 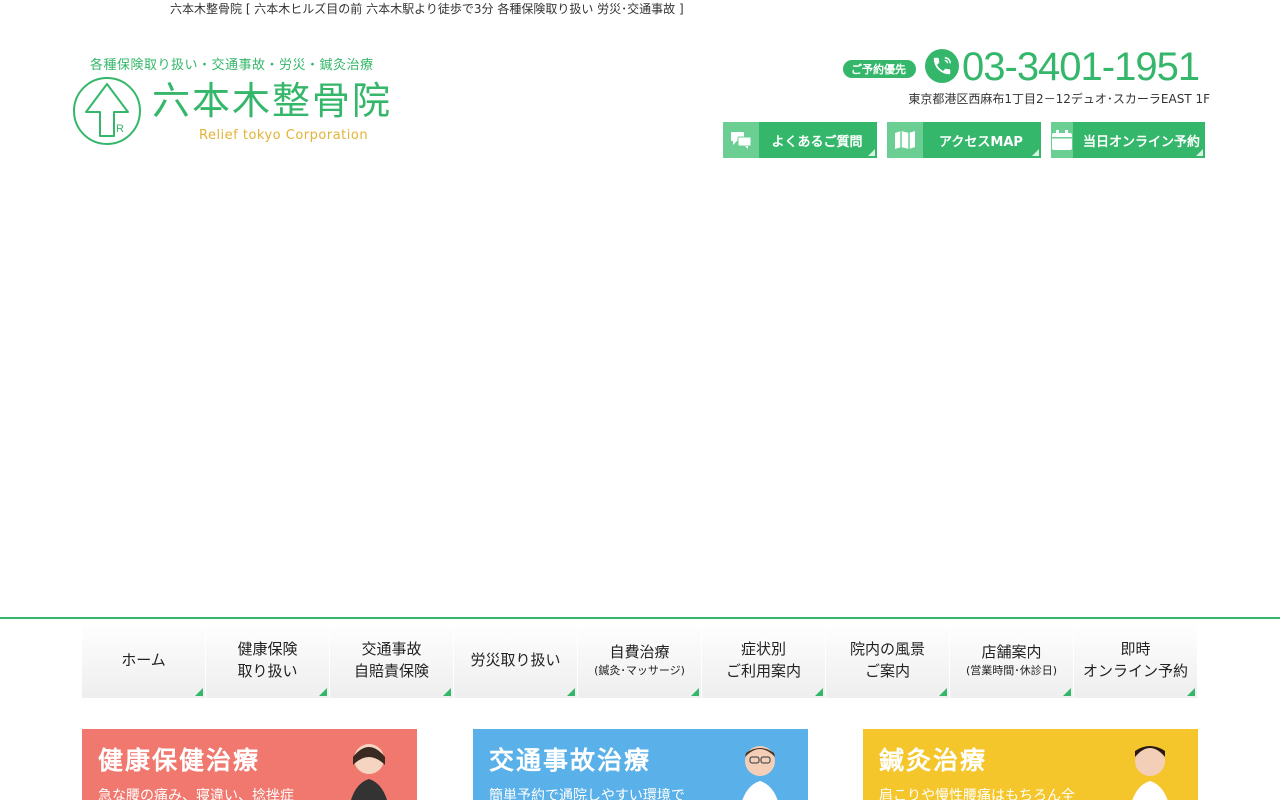 I want to click on nav-clinic-scenery: 院内の風景 ご案内, so click(x=888, y=659).